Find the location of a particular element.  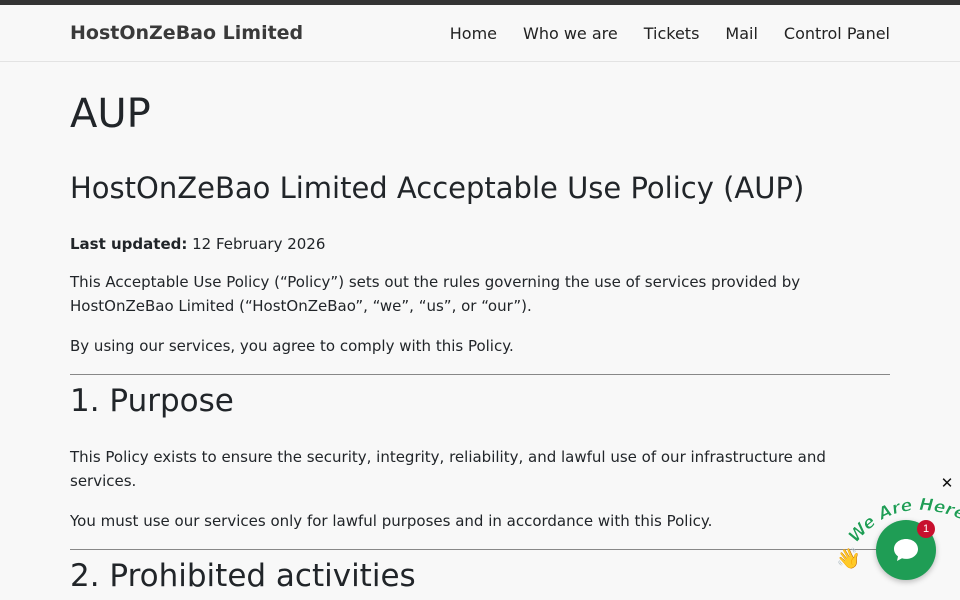

last-updated: Last updated: 12 February 2026 is located at coordinates (480, 244).